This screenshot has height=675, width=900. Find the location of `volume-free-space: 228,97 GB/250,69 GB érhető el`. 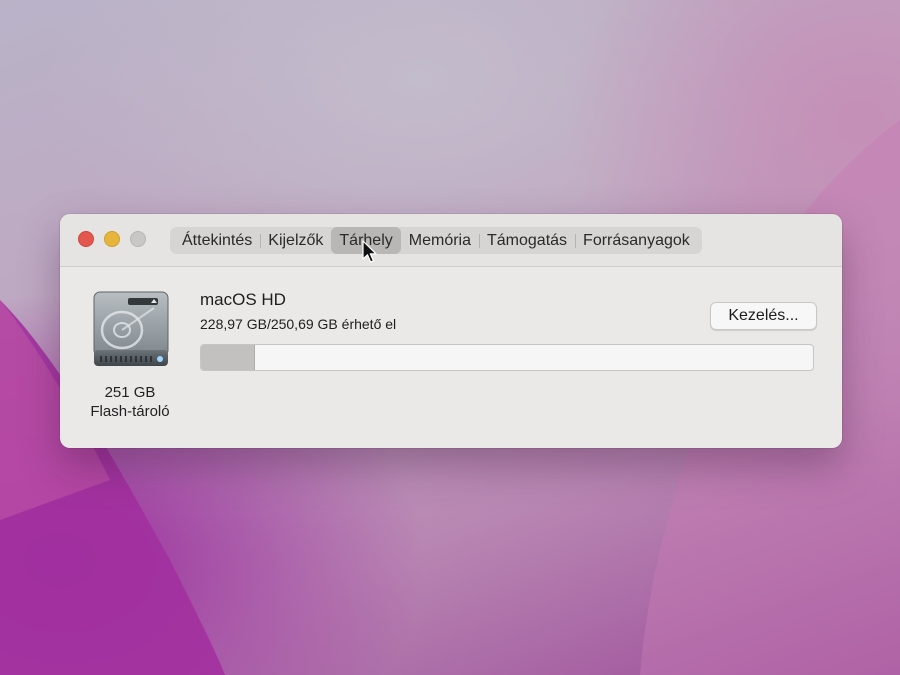

volume-free-space: 228,97 GB/250,69 GB érhető el is located at coordinates (298, 324).